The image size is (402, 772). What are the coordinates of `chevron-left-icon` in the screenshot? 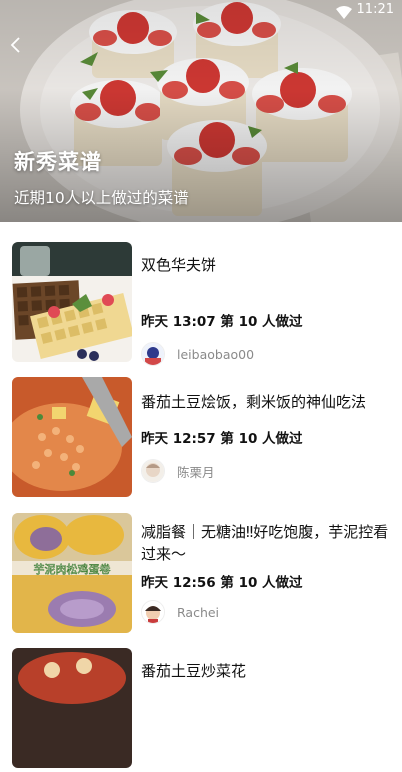 It's located at (15, 45).